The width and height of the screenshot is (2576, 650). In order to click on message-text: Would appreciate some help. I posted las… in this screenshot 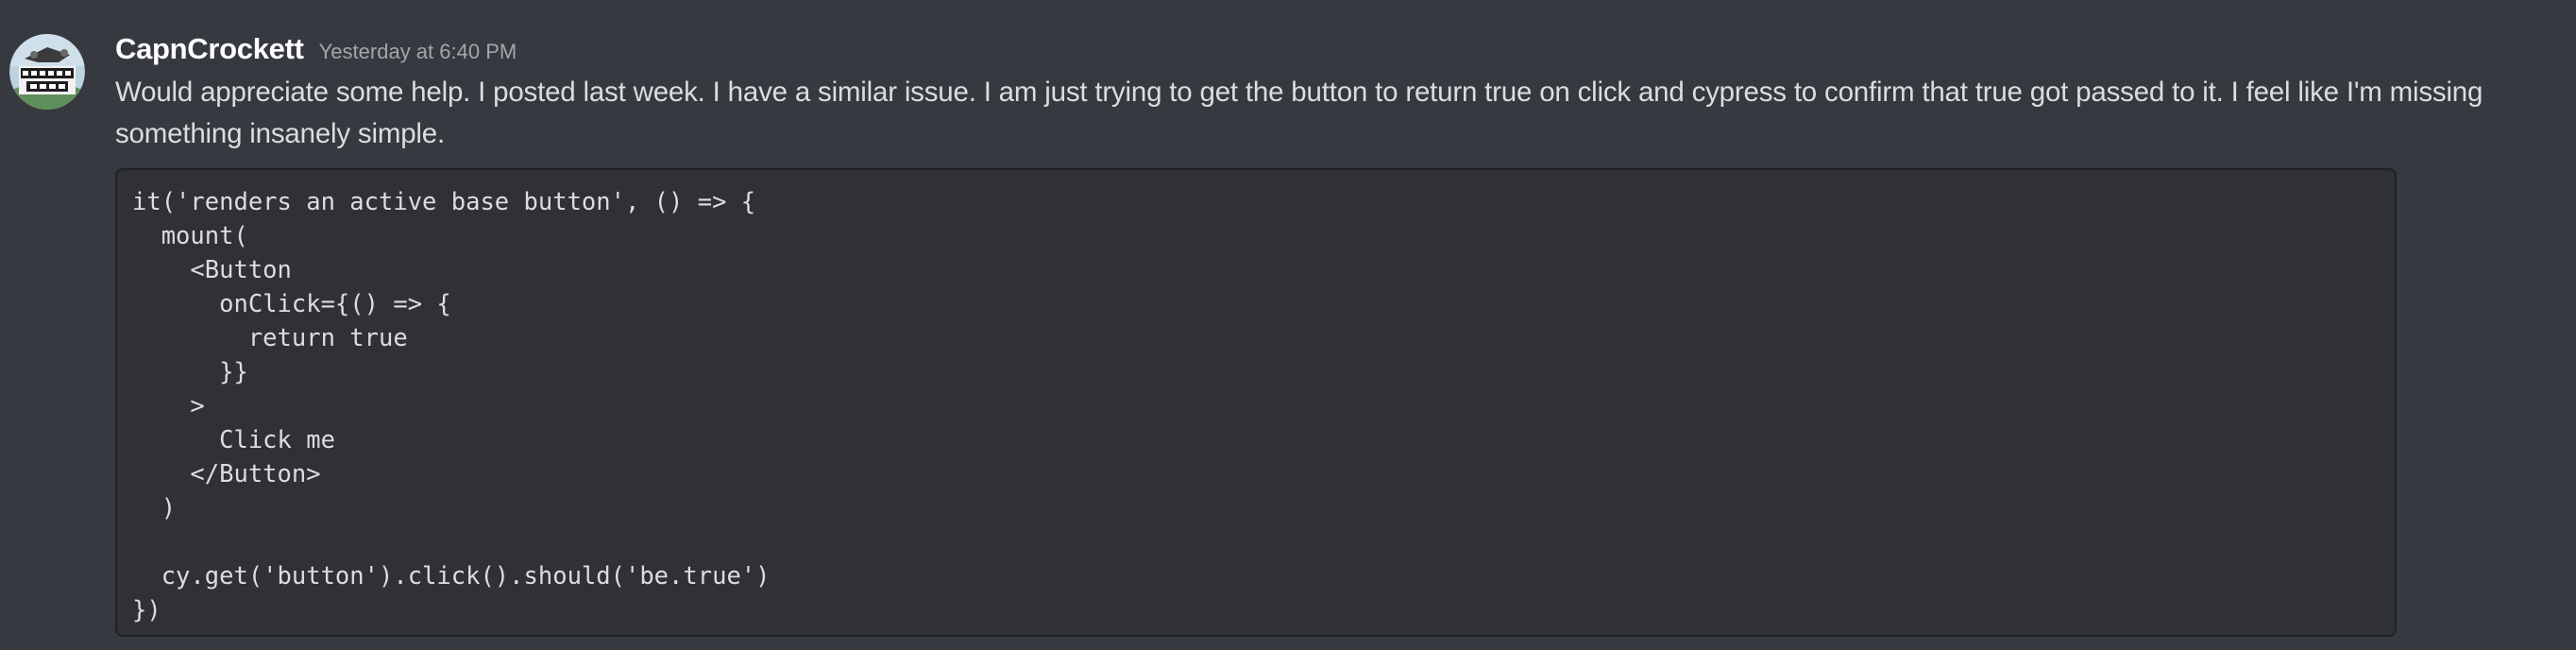, I will do `click(1299, 113)`.